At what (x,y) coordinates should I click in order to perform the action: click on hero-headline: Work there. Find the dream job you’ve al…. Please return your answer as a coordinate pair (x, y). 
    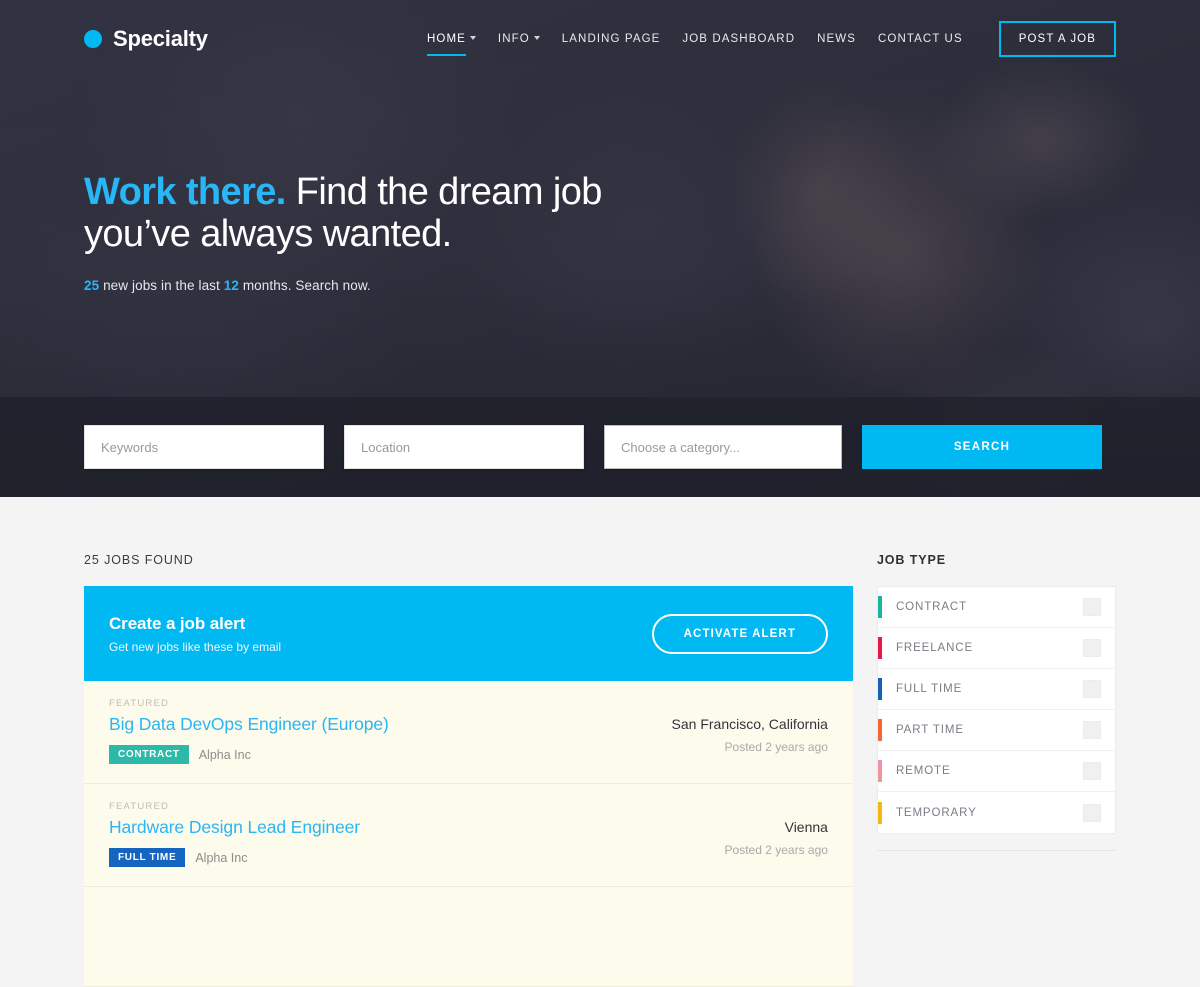
    Looking at the image, I should click on (394, 213).